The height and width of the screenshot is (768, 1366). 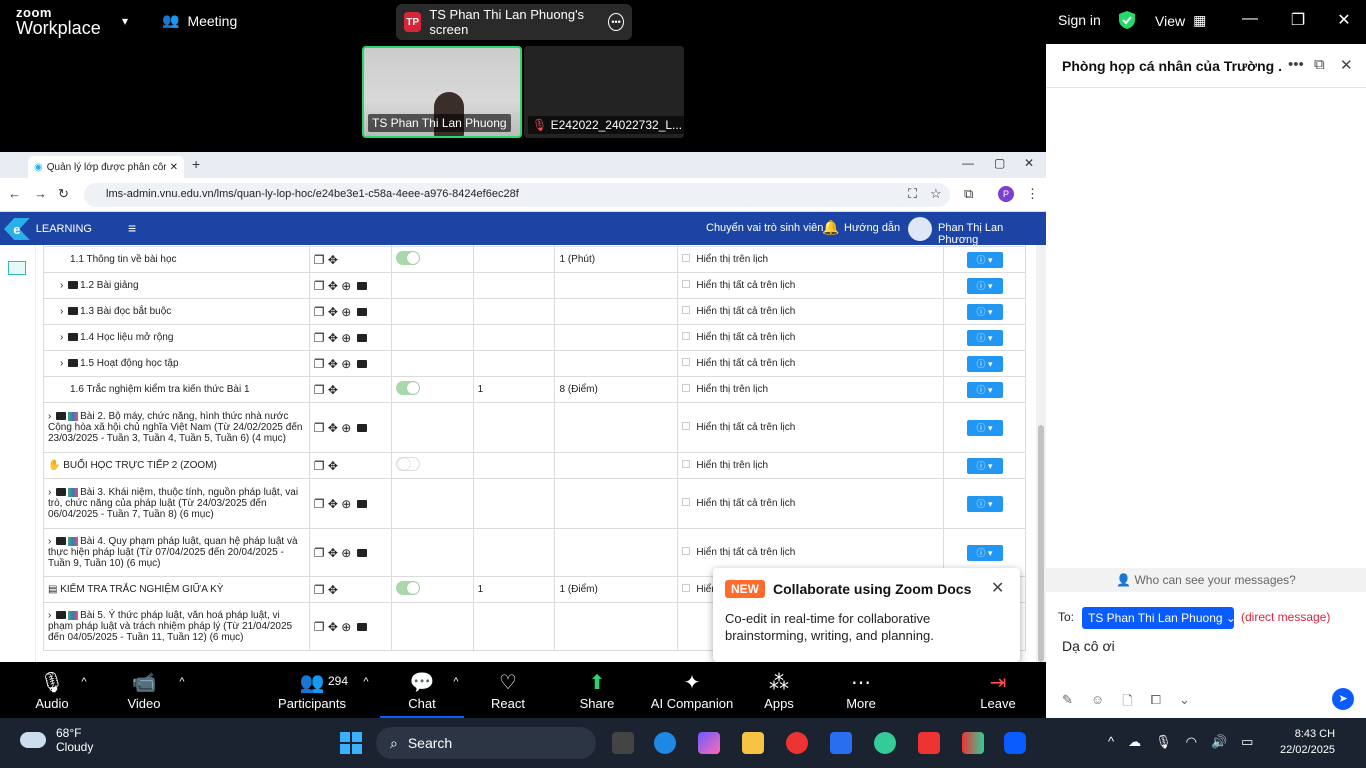 What do you see at coordinates (1067, 703) in the screenshot?
I see `format-icon: ✎` at bounding box center [1067, 703].